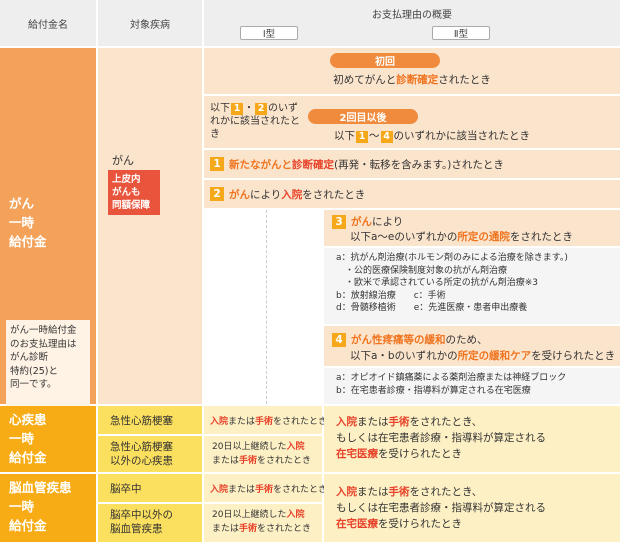 Image resolution: width=620 pixels, height=542 pixels. What do you see at coordinates (300, 489) in the screenshot?
I see `brain-t1-d: をされたとき` at bounding box center [300, 489].